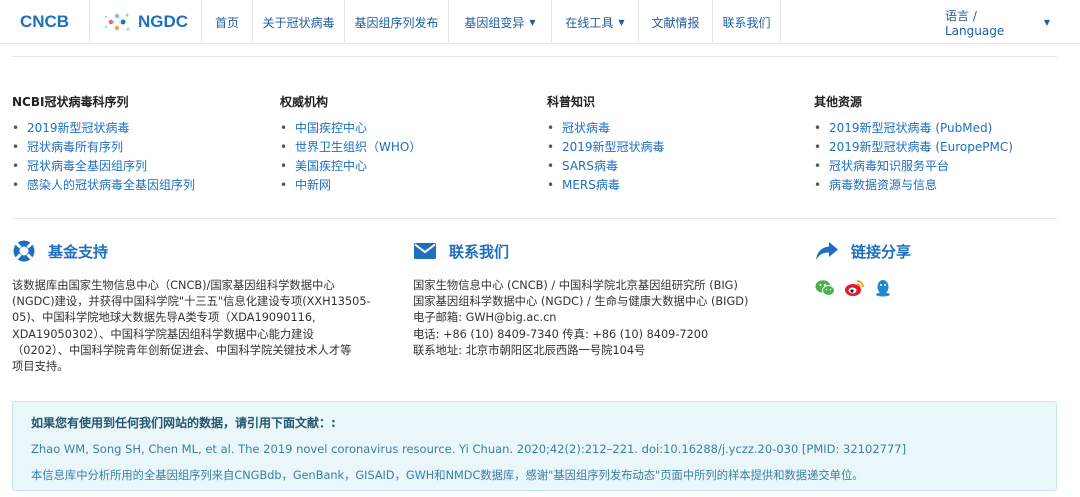 The image size is (1080, 497). I want to click on nav-online-tools-label: 在线工具, so click(589, 22).